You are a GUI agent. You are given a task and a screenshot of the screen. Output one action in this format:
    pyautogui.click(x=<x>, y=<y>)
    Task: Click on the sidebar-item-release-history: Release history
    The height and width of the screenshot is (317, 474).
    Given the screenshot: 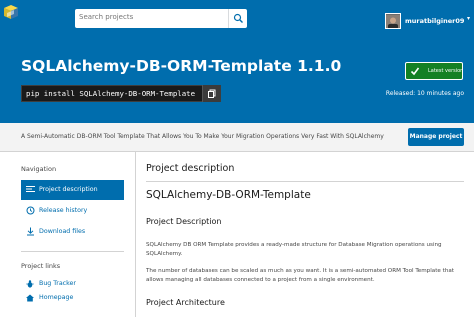 What is the action you would take?
    pyautogui.click(x=72, y=211)
    